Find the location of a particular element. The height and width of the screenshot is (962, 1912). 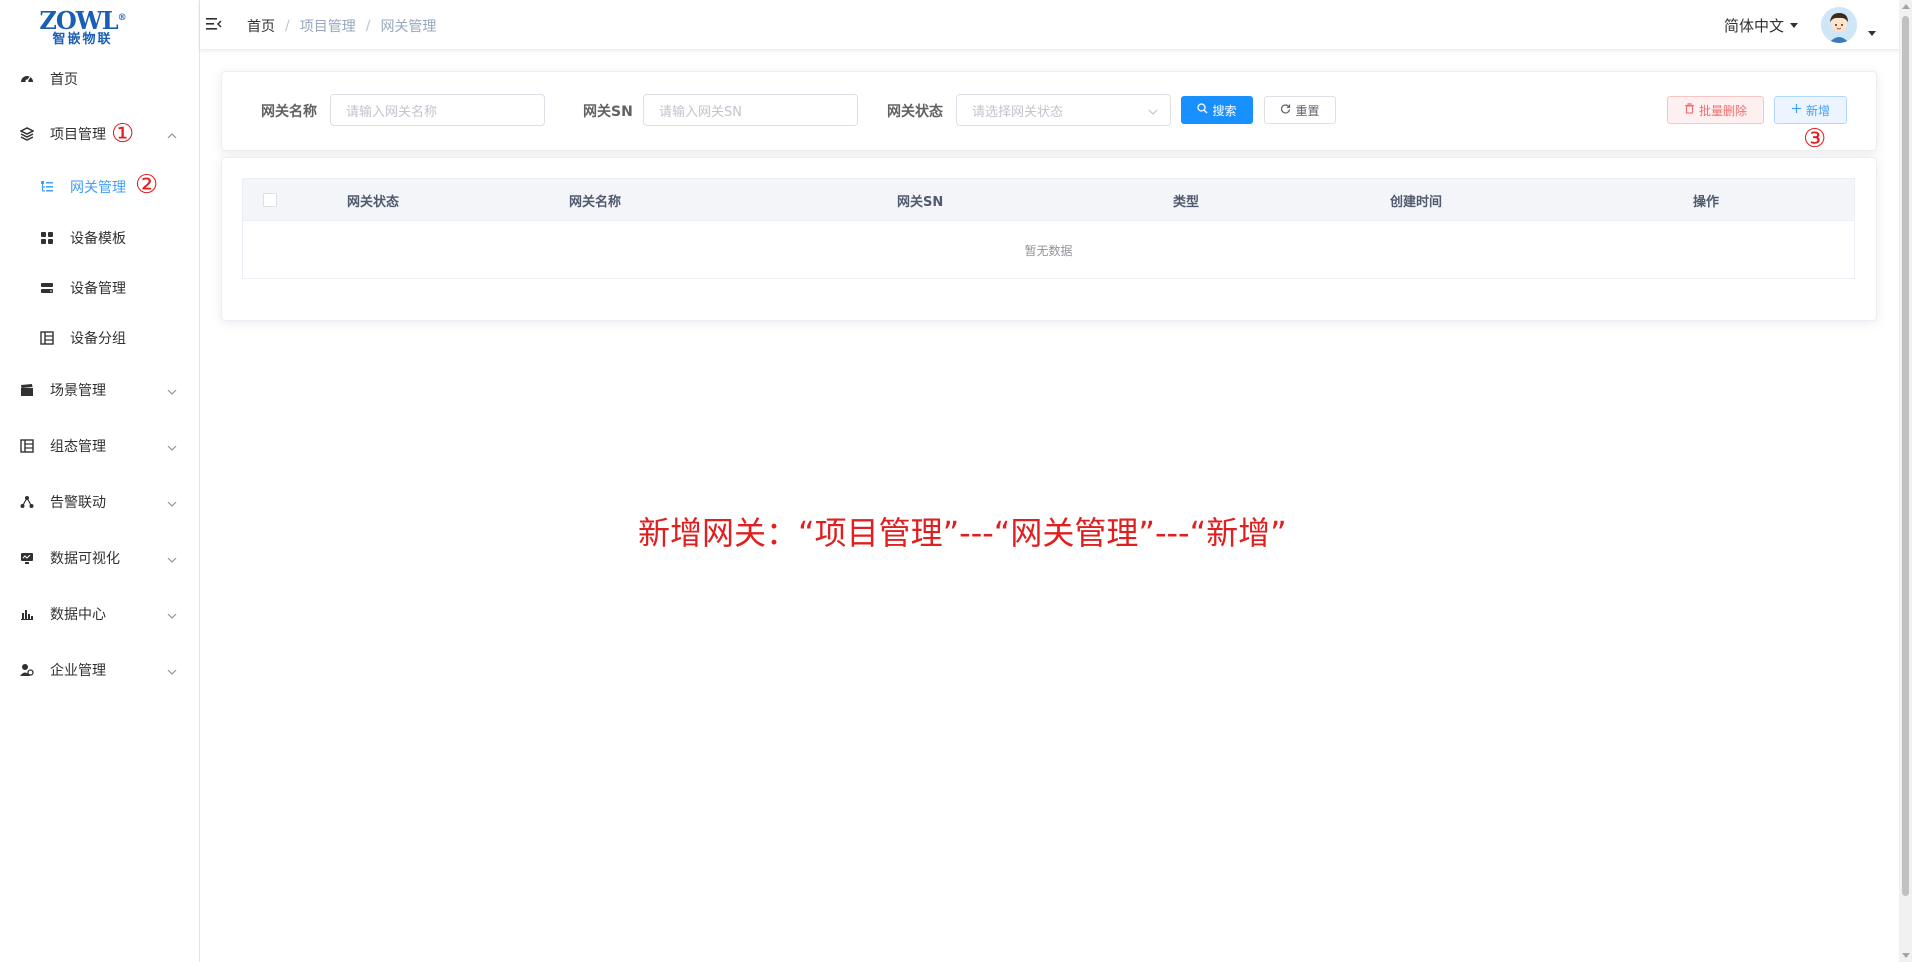

sidebar-item-label: 设备模板 is located at coordinates (98, 239).